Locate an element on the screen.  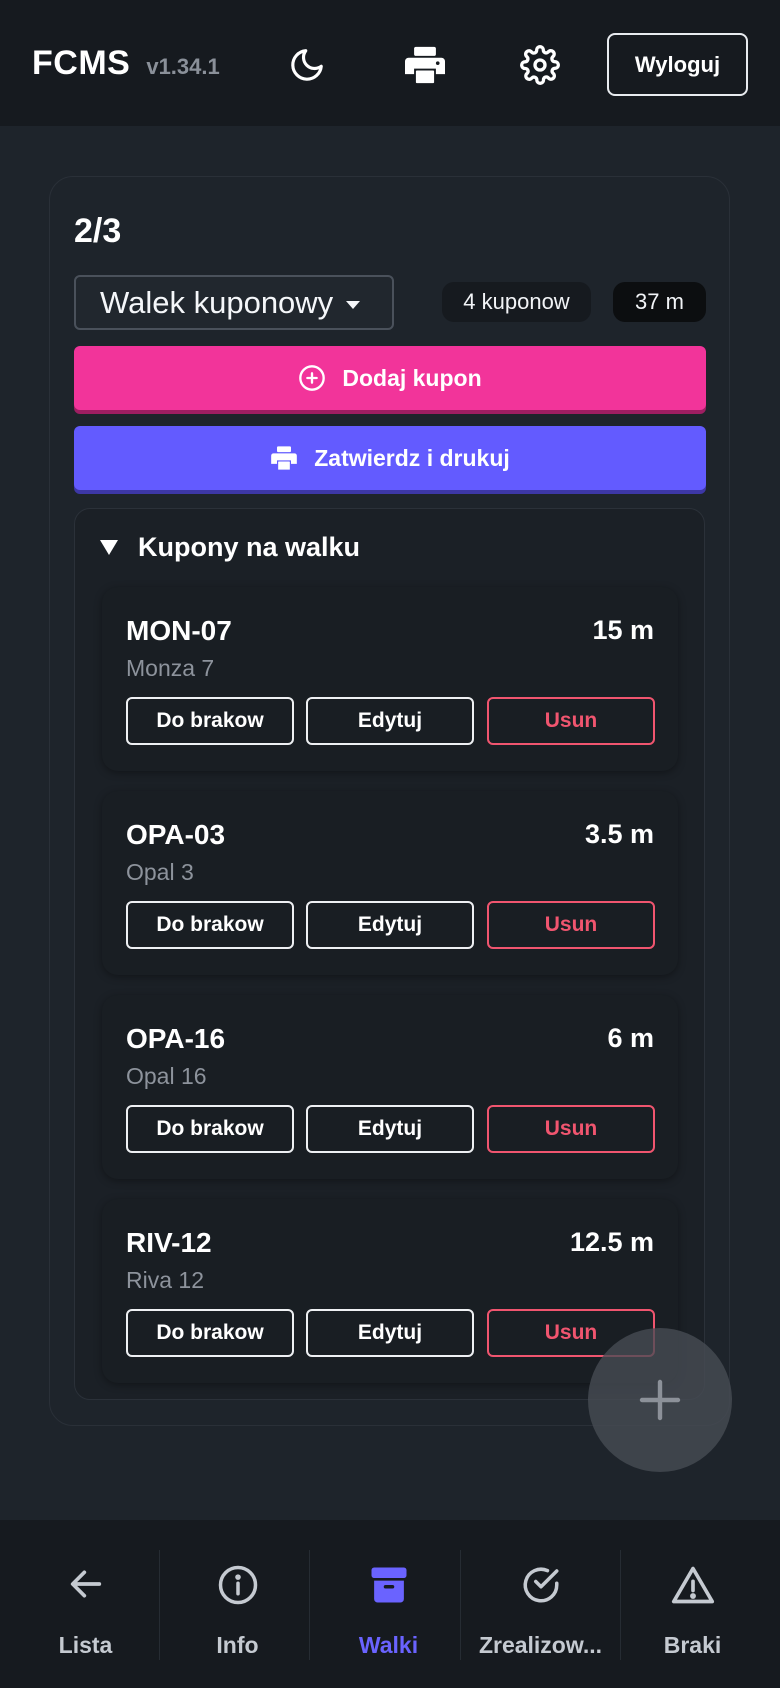
caret-down-icon is located at coordinates (353, 305).